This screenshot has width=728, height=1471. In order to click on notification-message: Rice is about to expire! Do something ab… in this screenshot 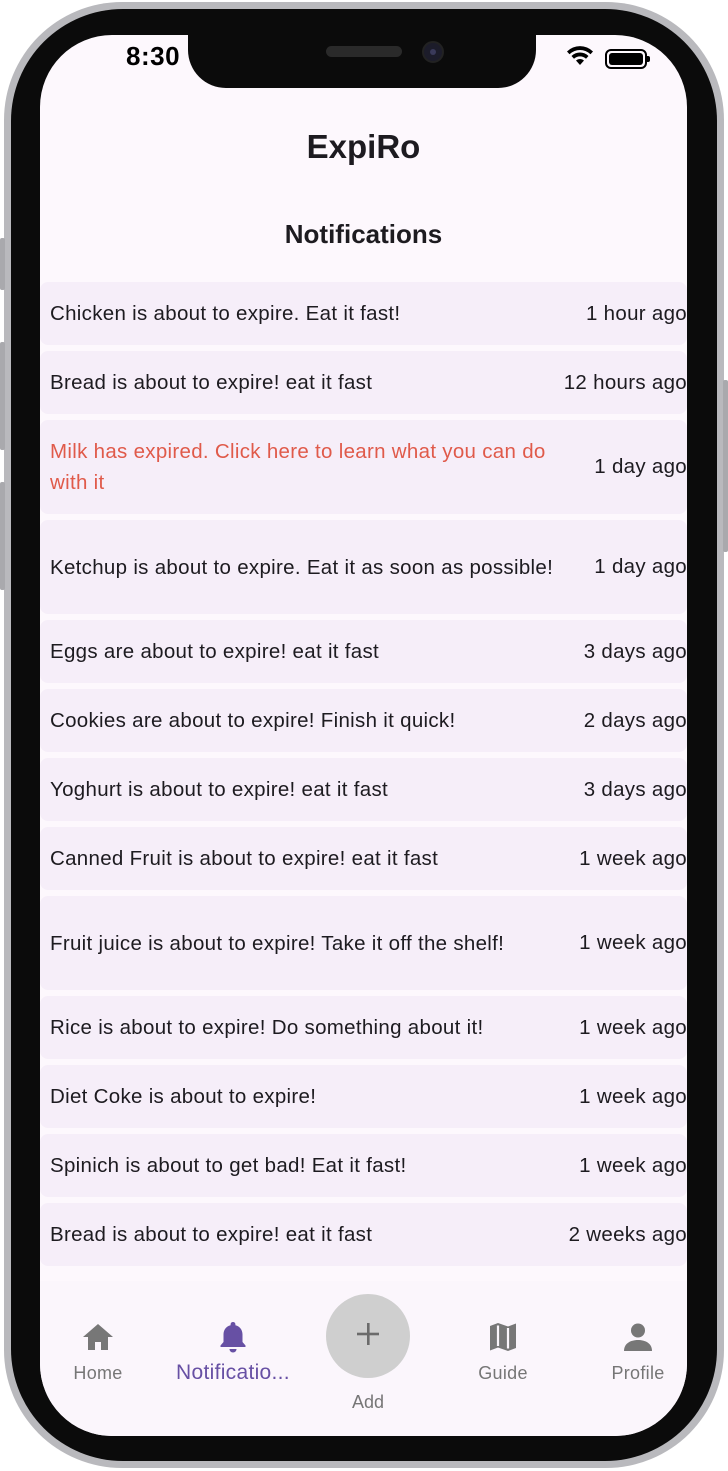, I will do `click(267, 1027)`.